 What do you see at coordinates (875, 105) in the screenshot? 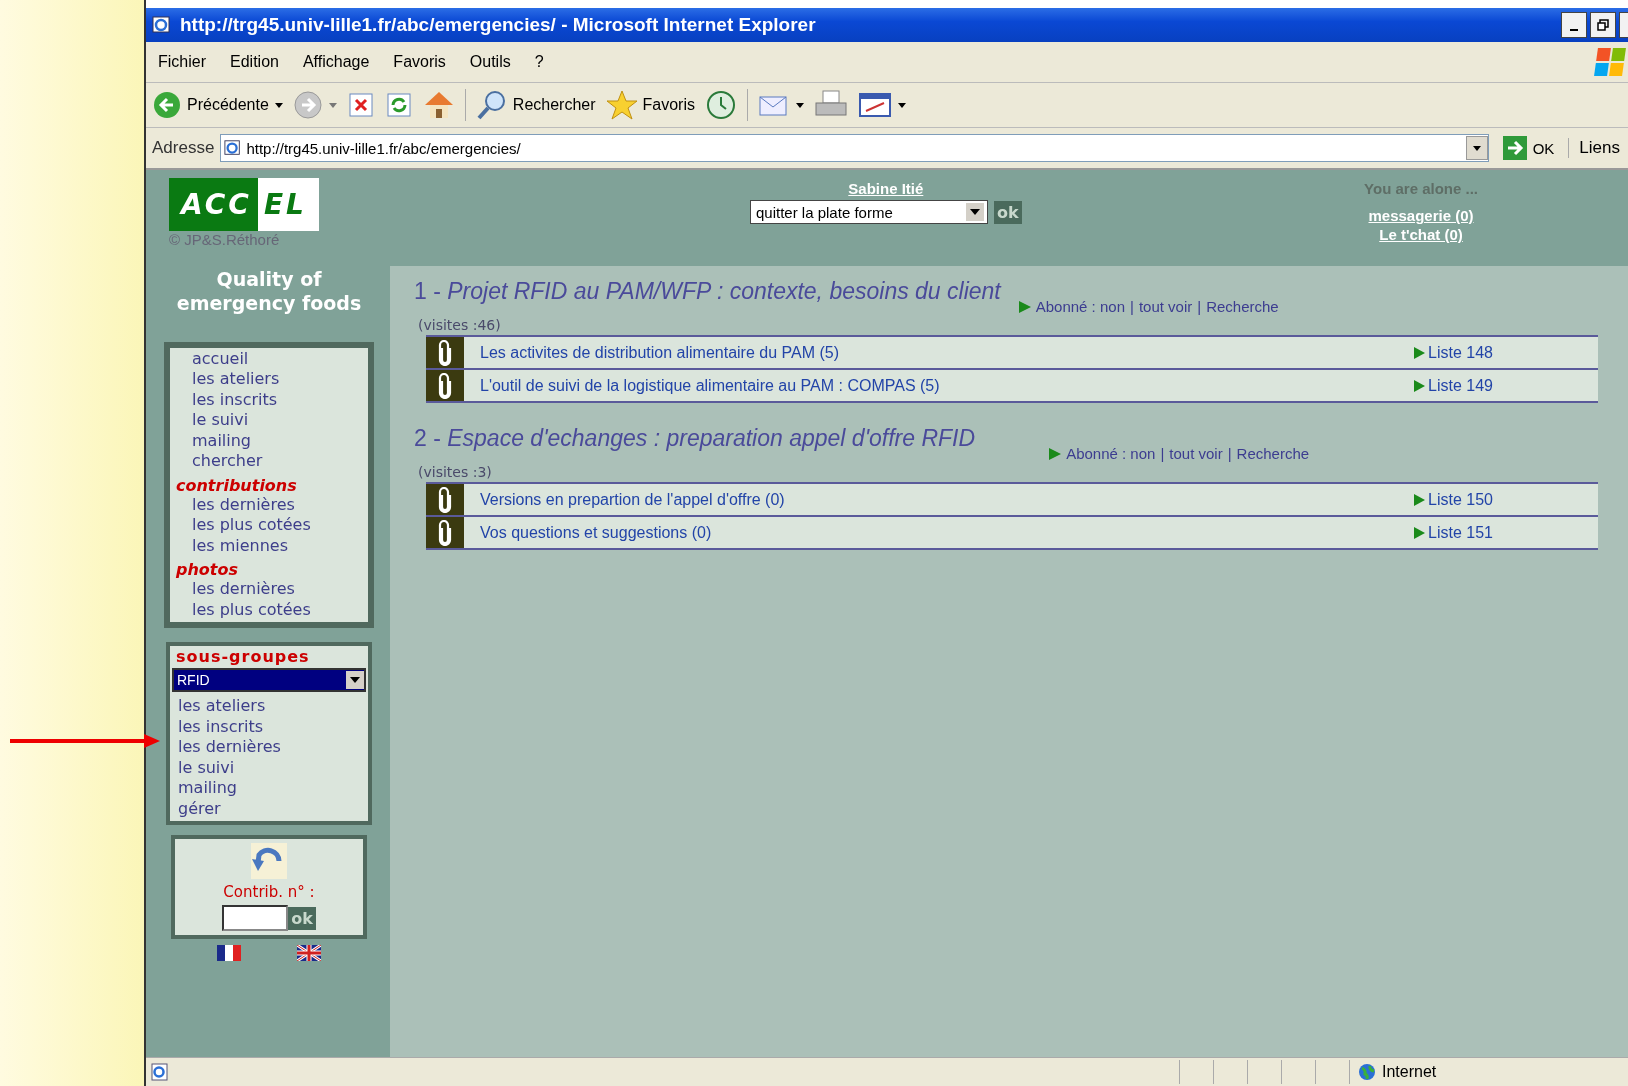
I see `edit-icon` at bounding box center [875, 105].